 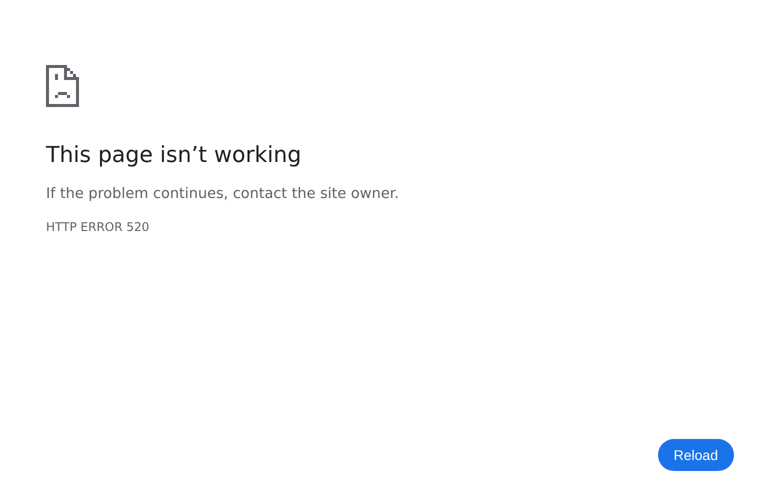 I want to click on reload-button: Reload, so click(x=696, y=455).